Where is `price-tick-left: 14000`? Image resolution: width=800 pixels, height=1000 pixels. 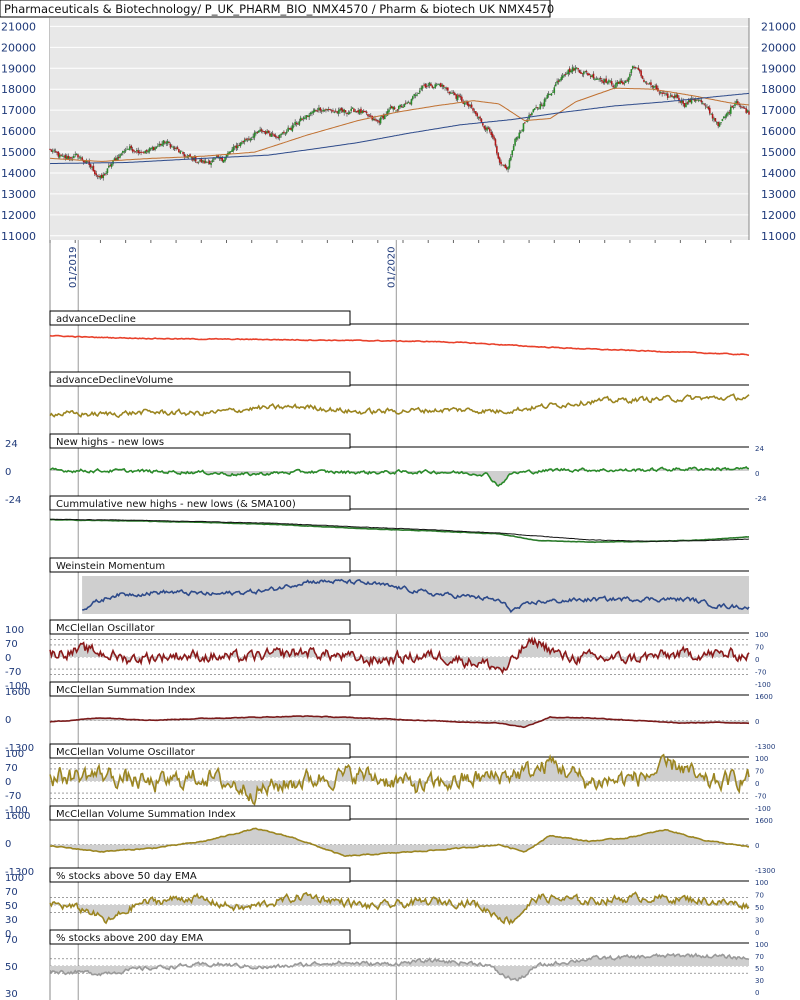
price-tick-left: 14000 is located at coordinates (18, 173).